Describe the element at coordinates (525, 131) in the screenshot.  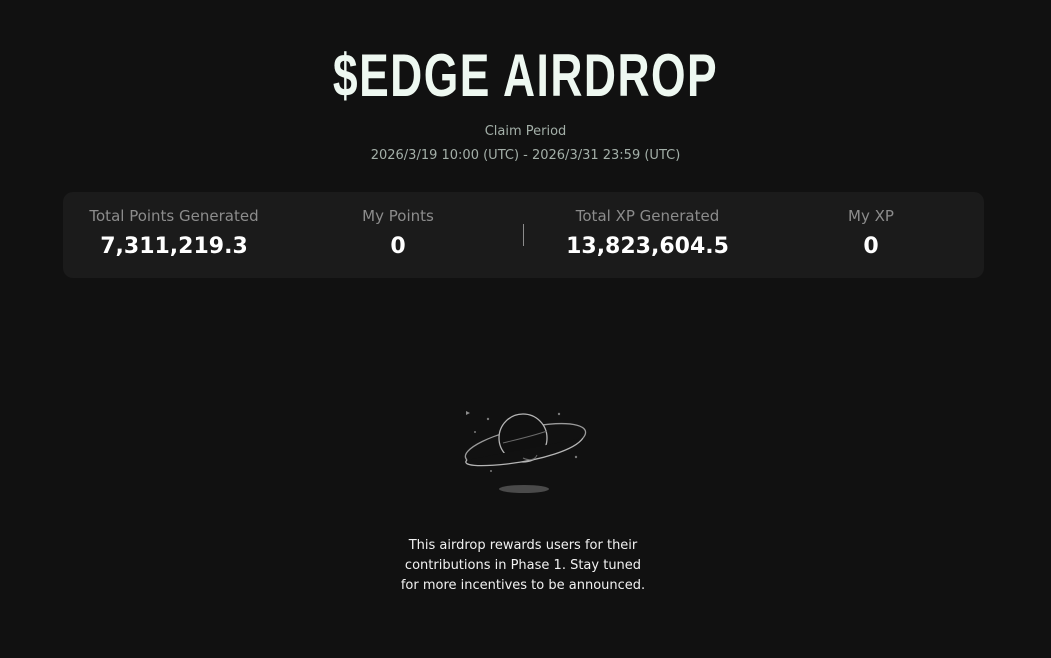
I see `claim-period-label: Claim Period` at that location.